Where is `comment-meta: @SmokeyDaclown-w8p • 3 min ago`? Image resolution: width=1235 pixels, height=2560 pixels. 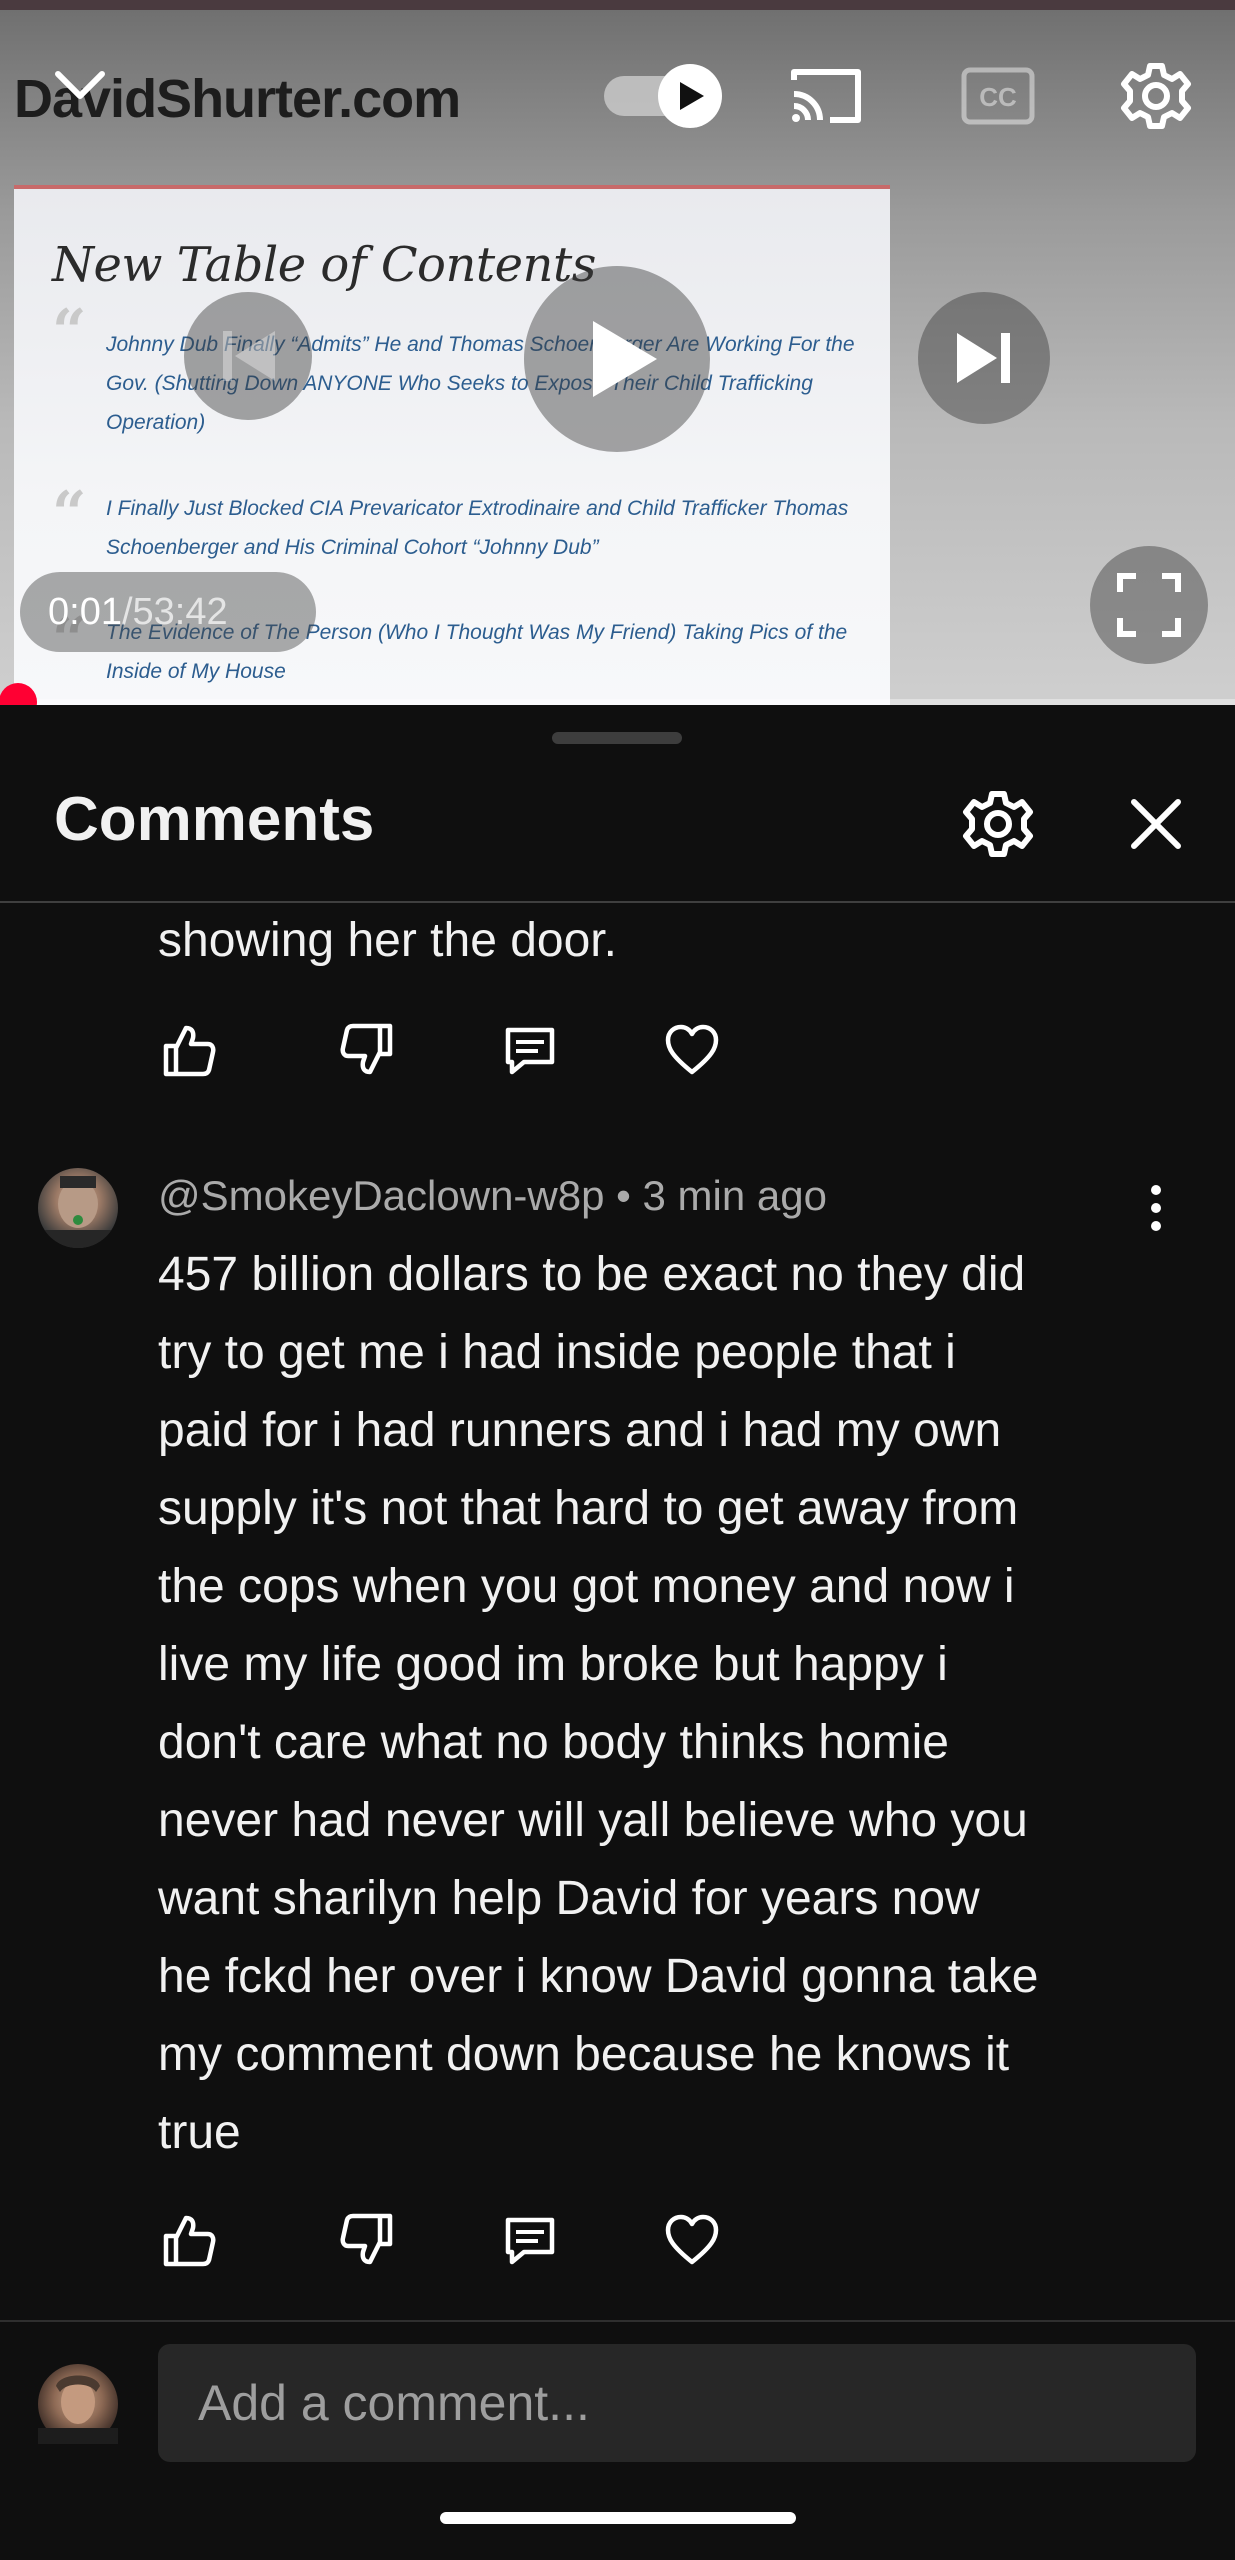
comment-meta: @SmokeyDaclown-w8p • 3 min ago is located at coordinates (492, 1196).